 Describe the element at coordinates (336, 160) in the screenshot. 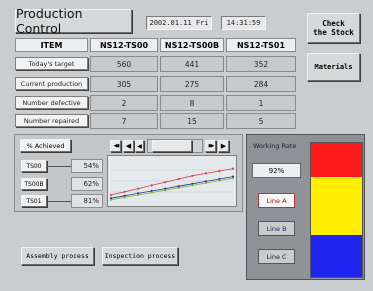

I see `color-segment-red` at that location.